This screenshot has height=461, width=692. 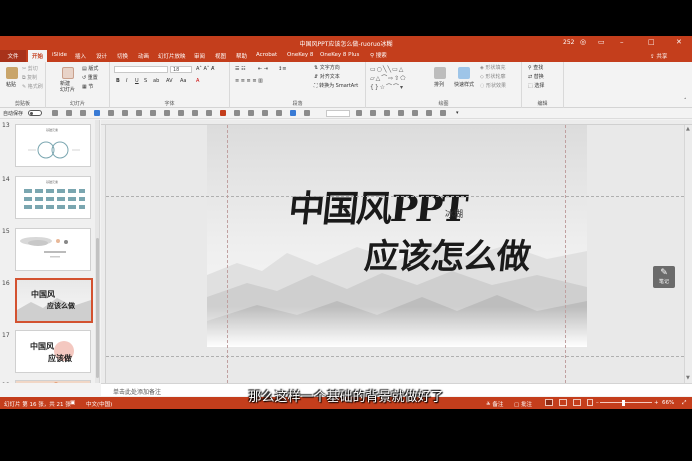 I want to click on replace-button: ⇄ 替换, so click(x=536, y=76).